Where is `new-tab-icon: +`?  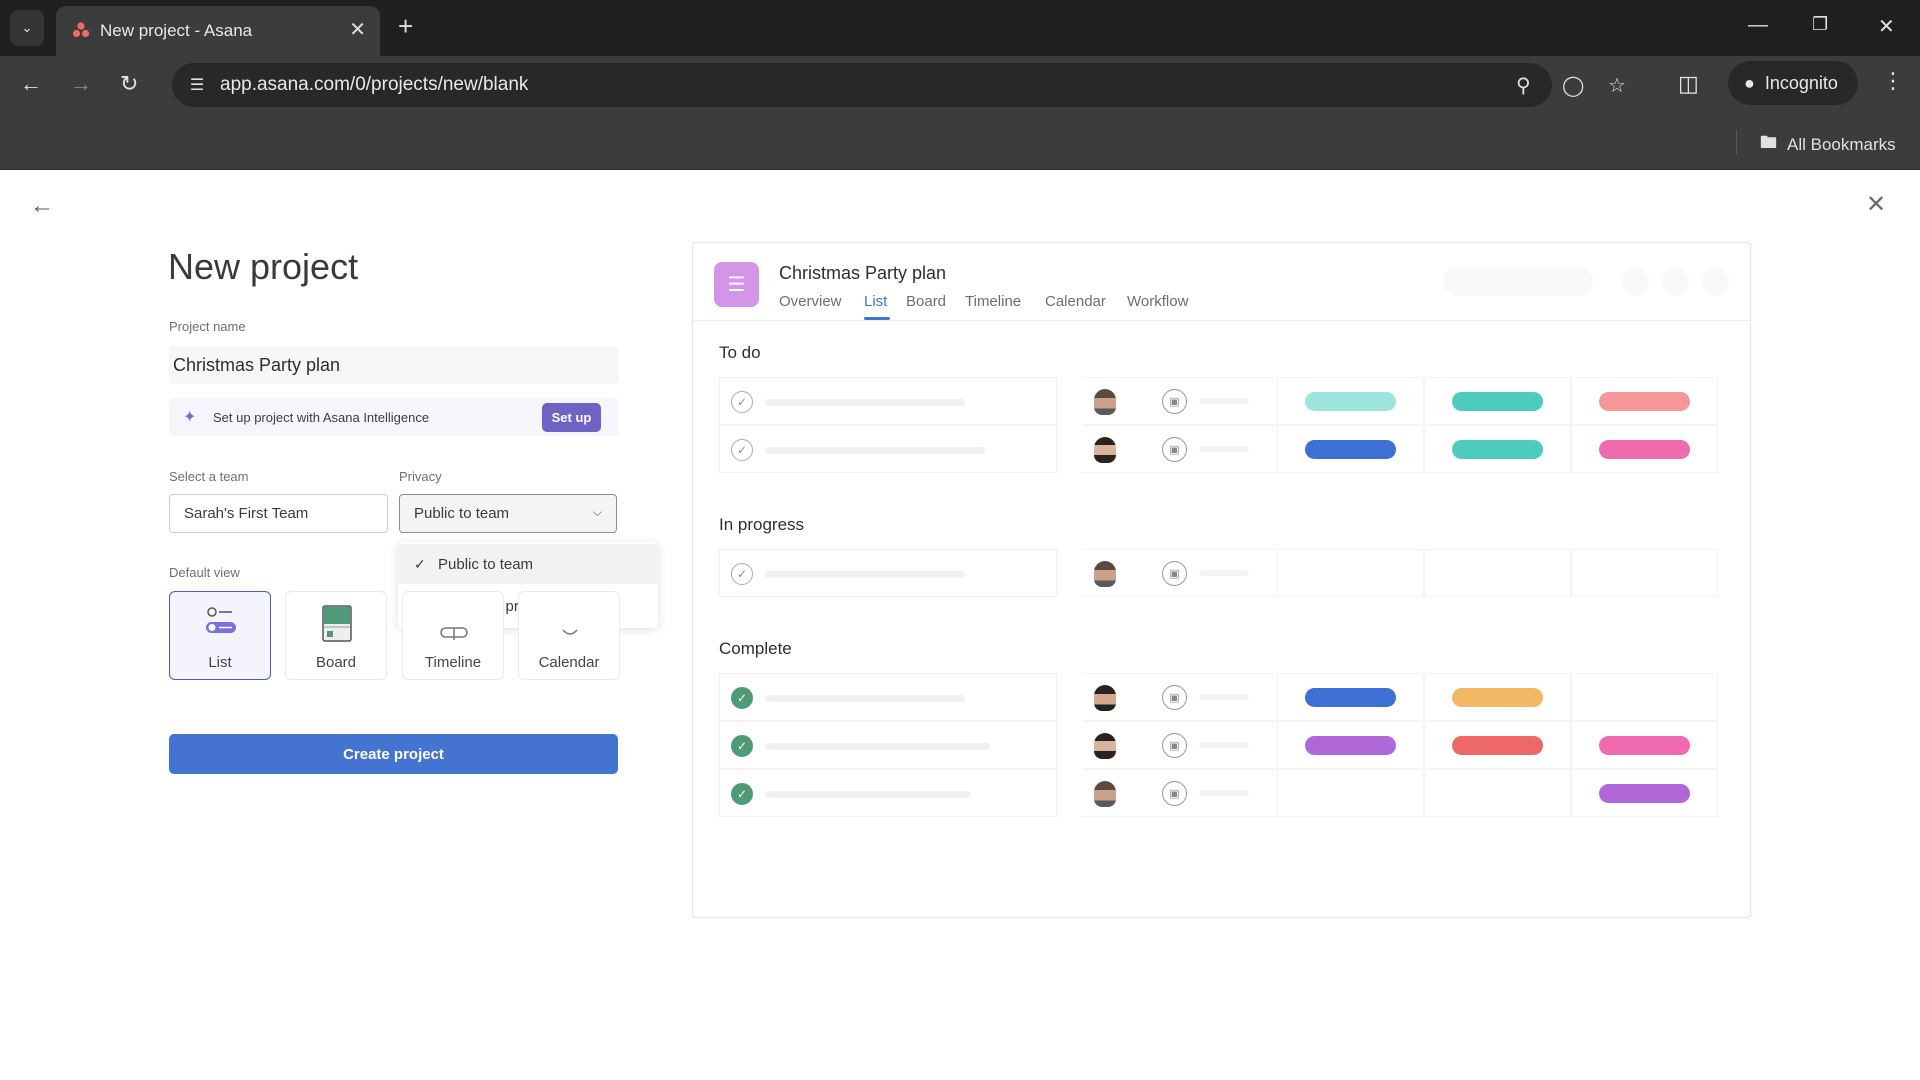 new-tab-icon: + is located at coordinates (405, 26).